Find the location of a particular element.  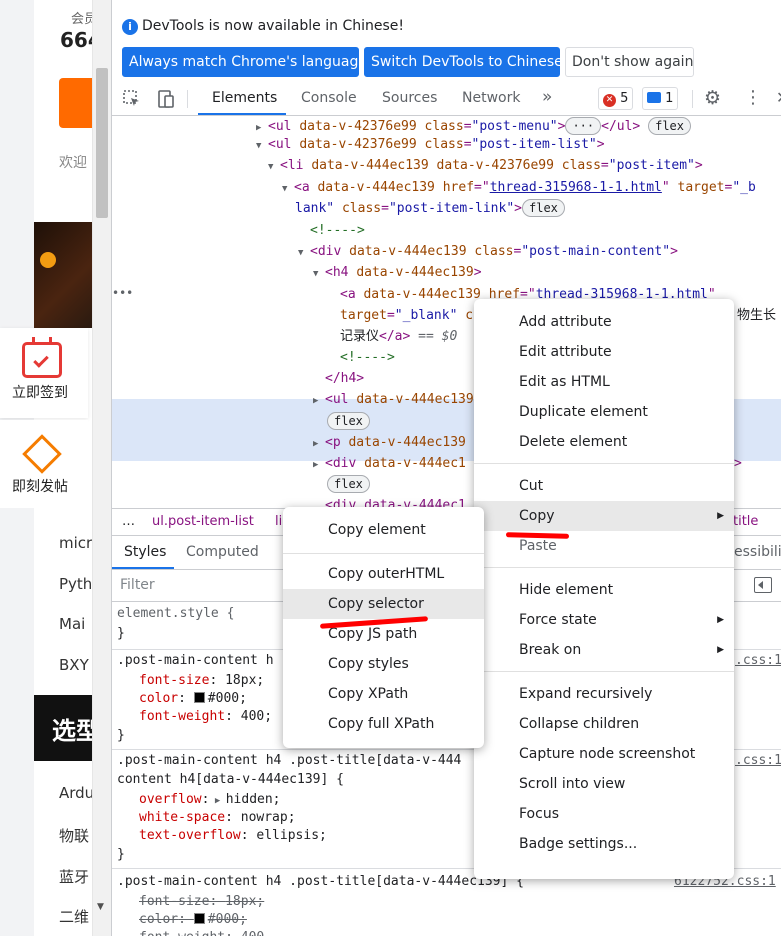

menu-item-force-state: Force state ▶ is located at coordinates (604, 620).